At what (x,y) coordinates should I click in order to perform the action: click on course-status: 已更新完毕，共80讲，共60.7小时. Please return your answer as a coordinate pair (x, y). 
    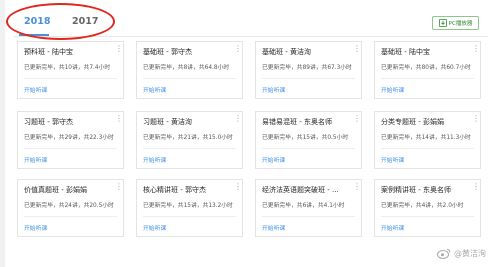
    Looking at the image, I should click on (426, 68).